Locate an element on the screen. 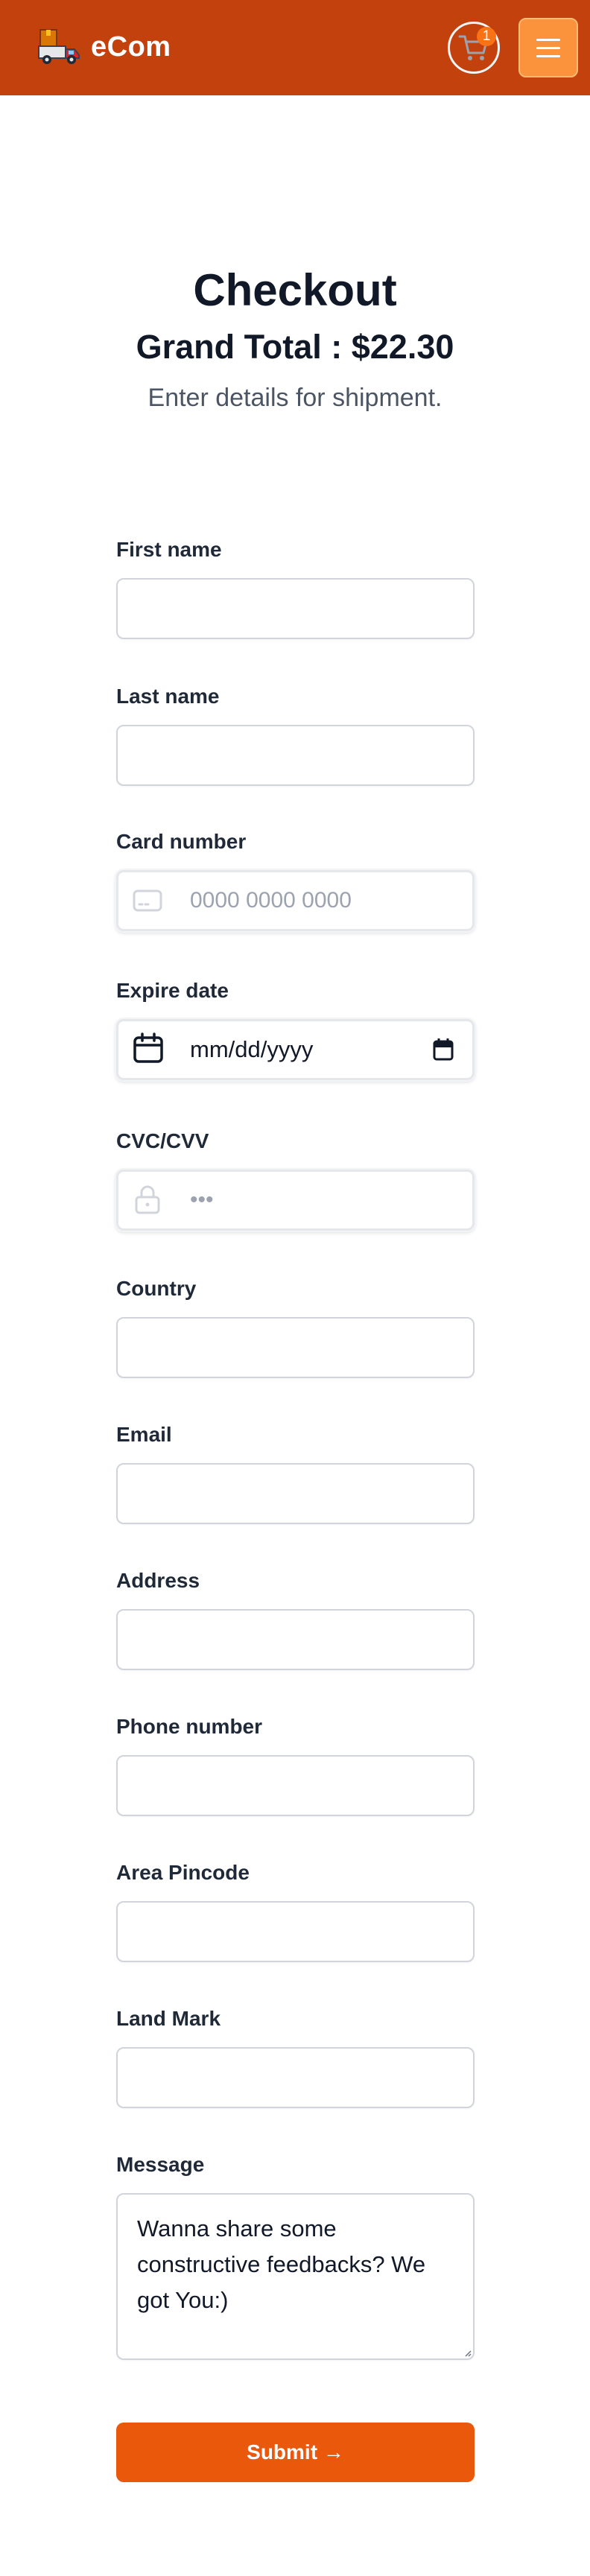  cart-button: 1 is located at coordinates (474, 48).